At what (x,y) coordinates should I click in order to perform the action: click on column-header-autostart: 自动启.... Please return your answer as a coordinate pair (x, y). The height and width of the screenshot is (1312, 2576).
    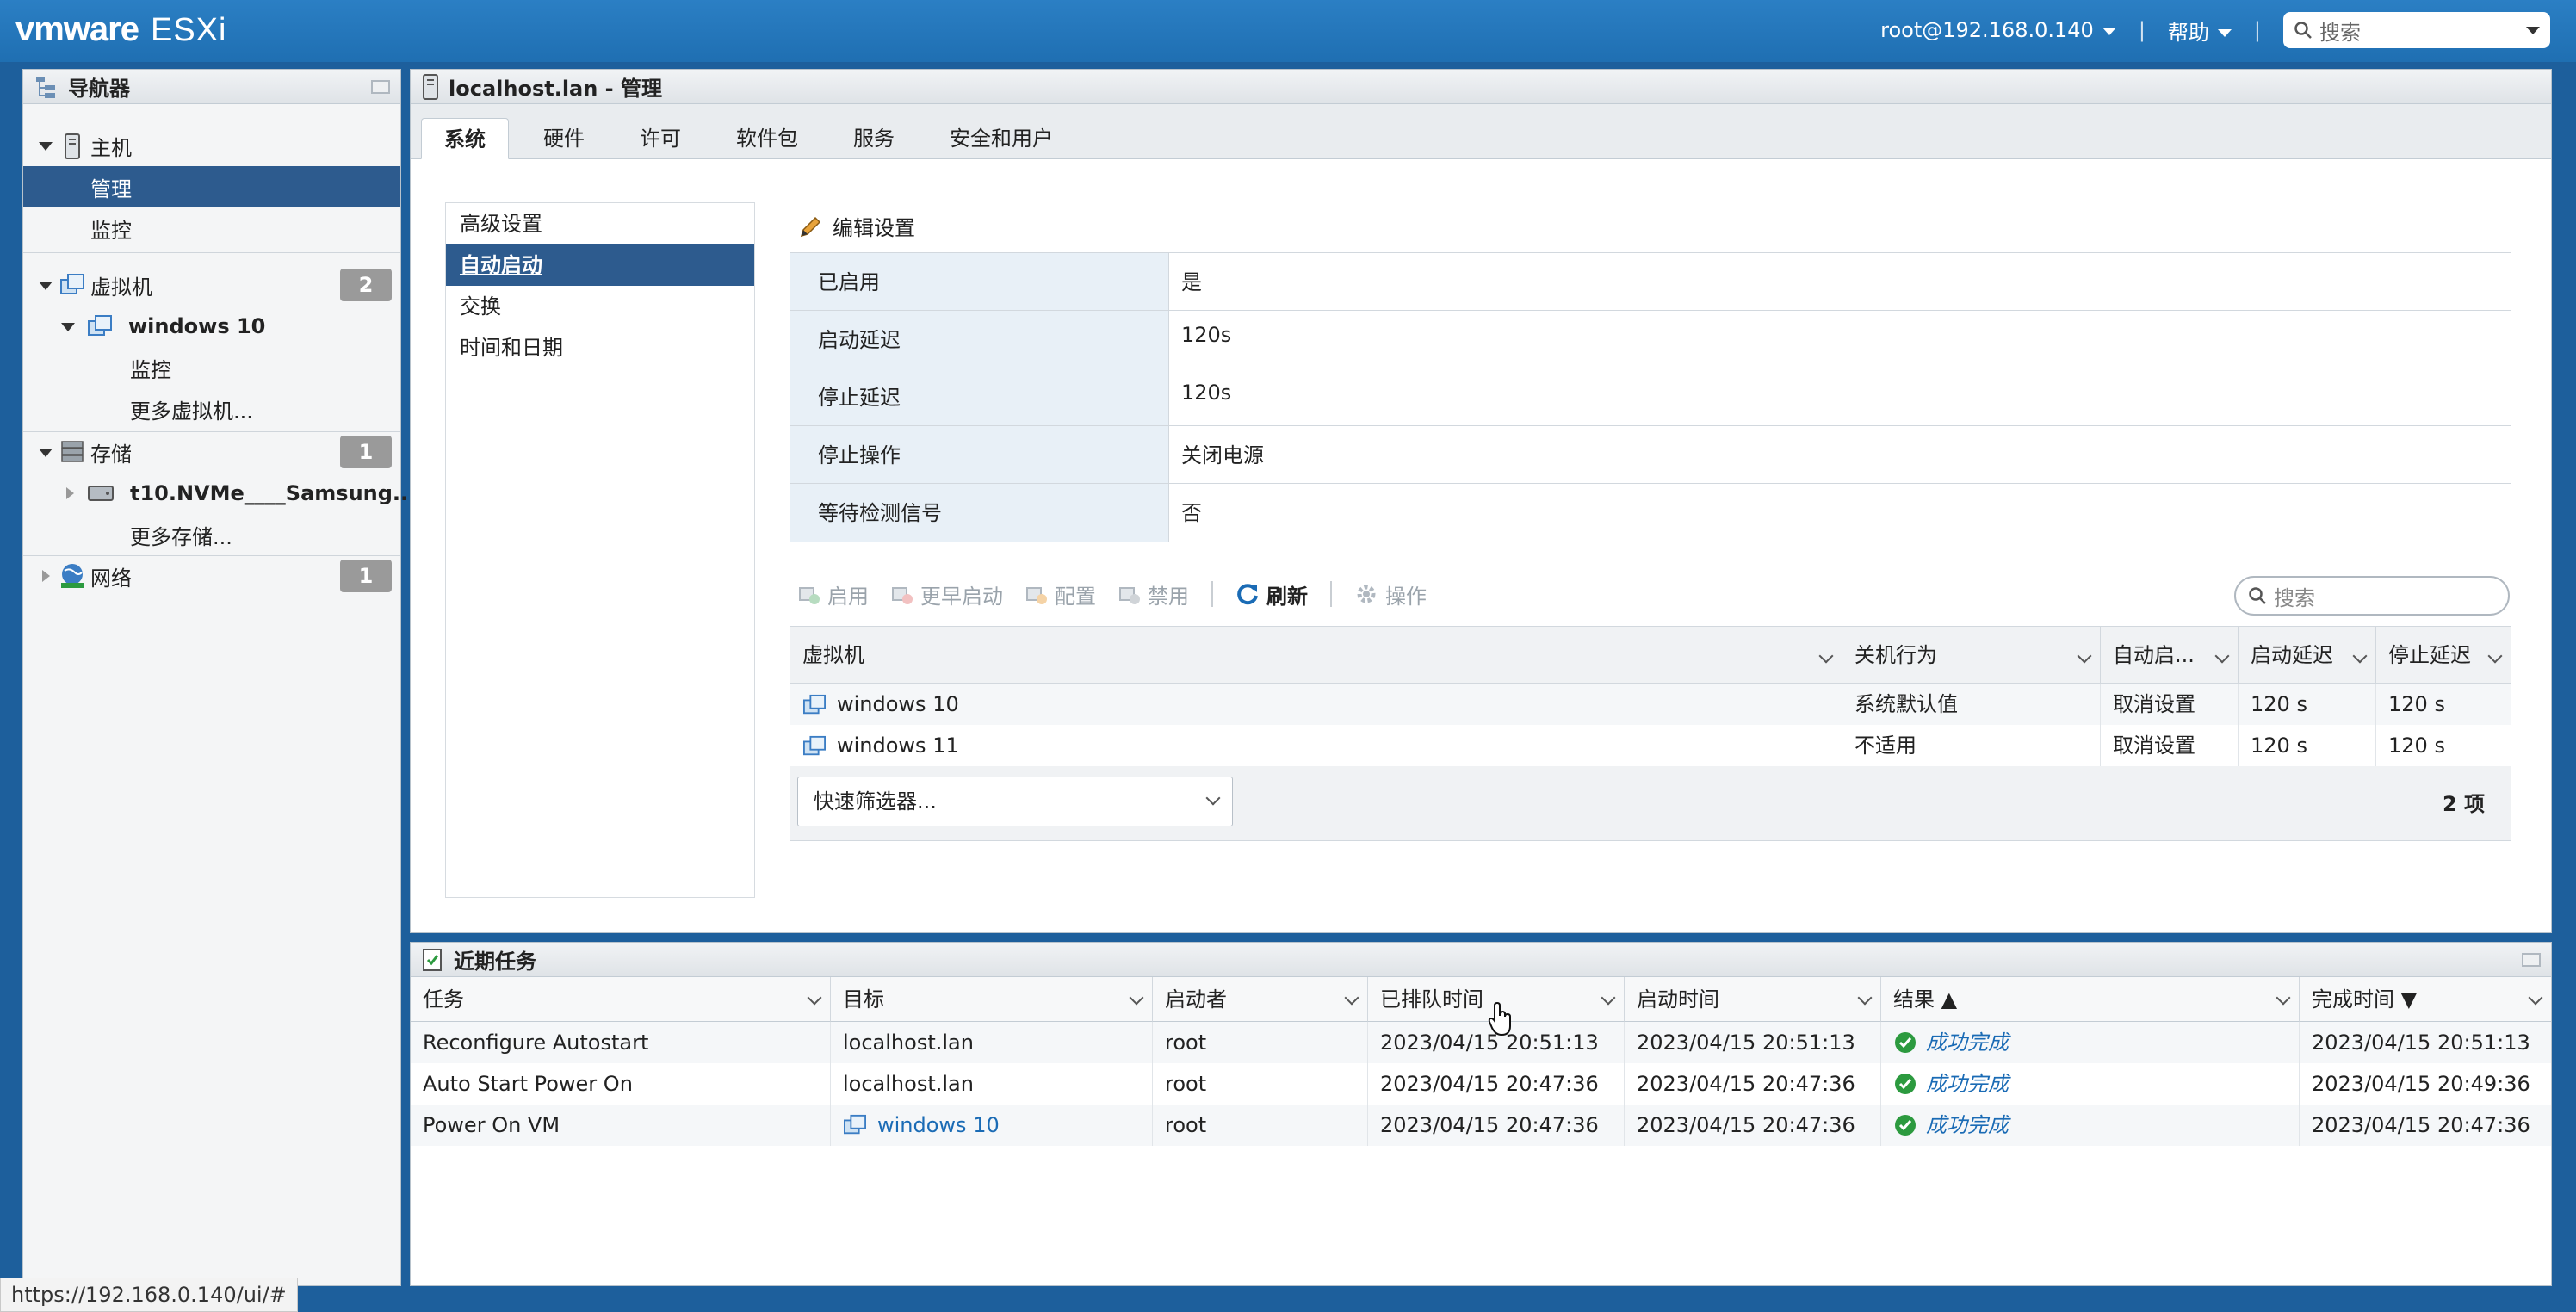
    Looking at the image, I should click on (2170, 655).